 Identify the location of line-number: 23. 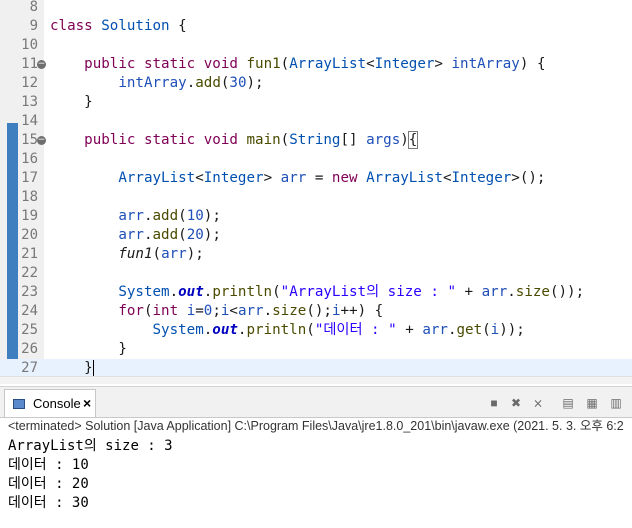
(29, 292).